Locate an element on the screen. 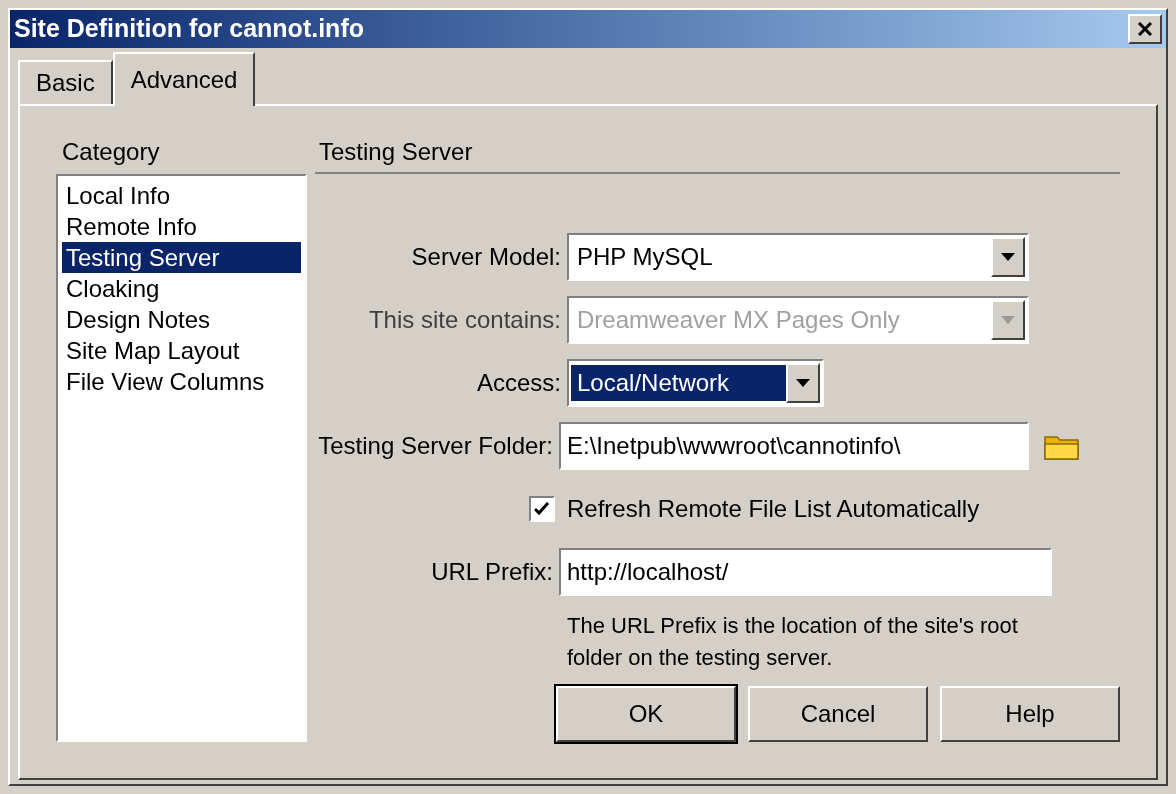  category-item: Design Notes is located at coordinates (181, 319).